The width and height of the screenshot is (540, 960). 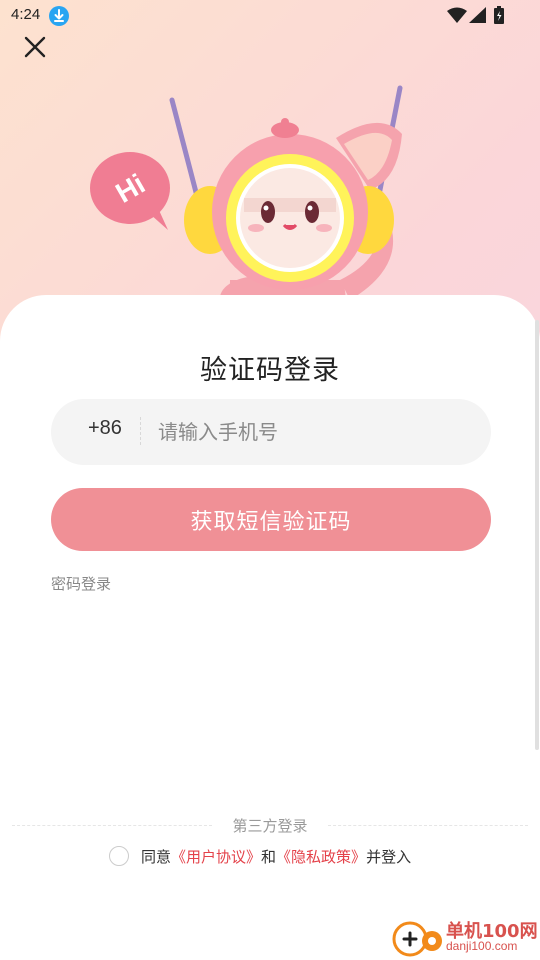 What do you see at coordinates (216, 856) in the screenshot?
I see `user-agreement-link: 《用户协议》` at bounding box center [216, 856].